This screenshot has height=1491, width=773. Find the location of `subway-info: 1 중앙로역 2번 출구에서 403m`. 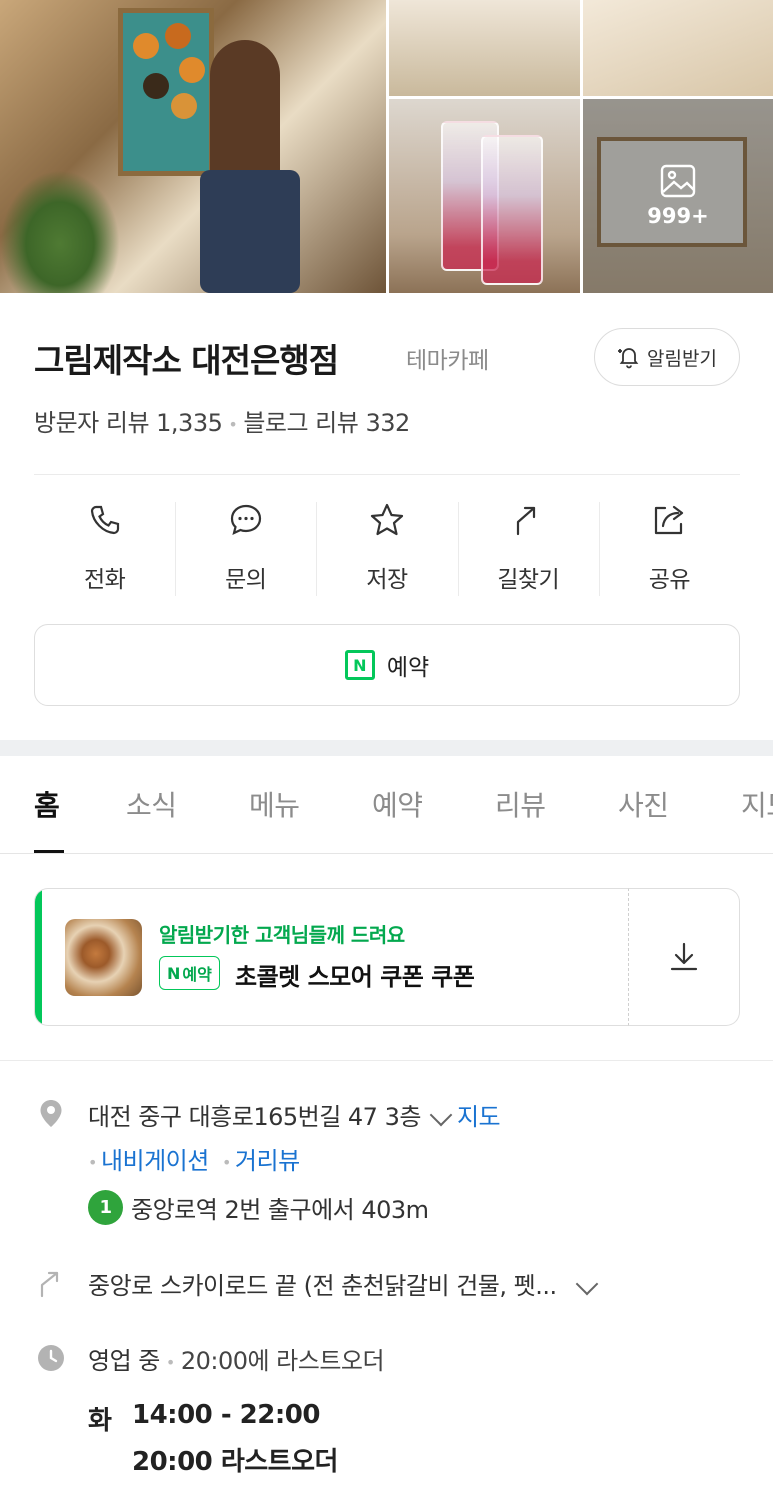

subway-info: 1 중앙로역 2번 출구에서 403m is located at coordinates (258, 1207).